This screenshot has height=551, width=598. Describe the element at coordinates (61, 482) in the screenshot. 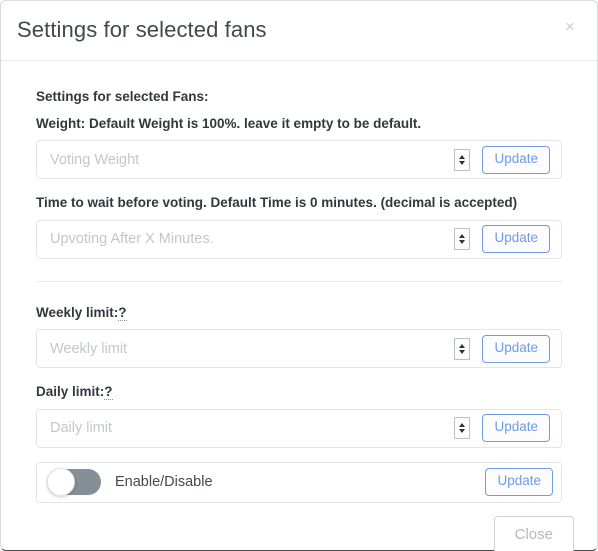

I see `toggle-knob` at that location.